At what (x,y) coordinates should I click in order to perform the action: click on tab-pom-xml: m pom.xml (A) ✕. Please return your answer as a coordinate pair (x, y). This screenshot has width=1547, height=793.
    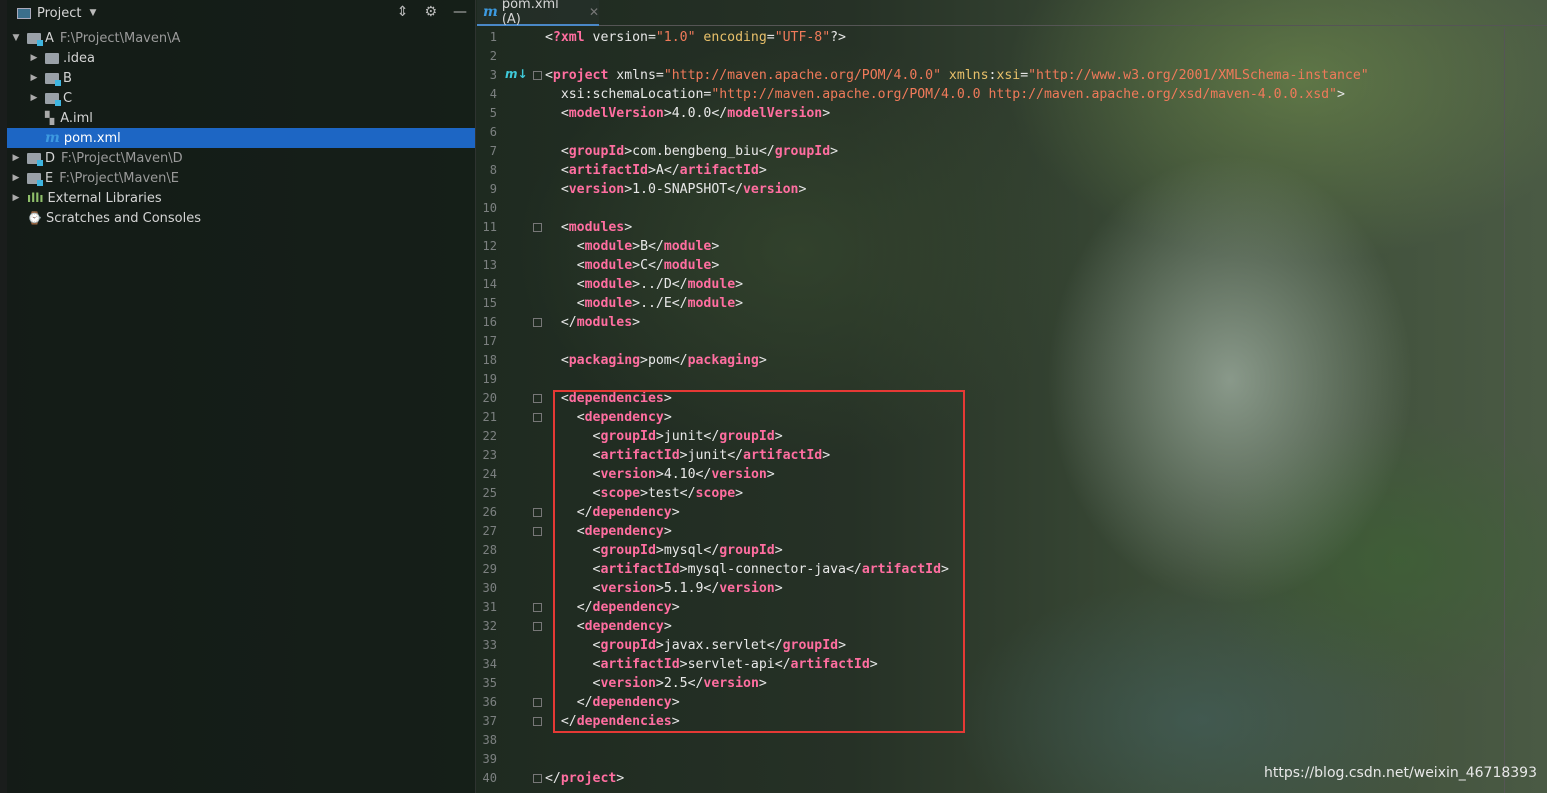
    Looking at the image, I should click on (538, 13).